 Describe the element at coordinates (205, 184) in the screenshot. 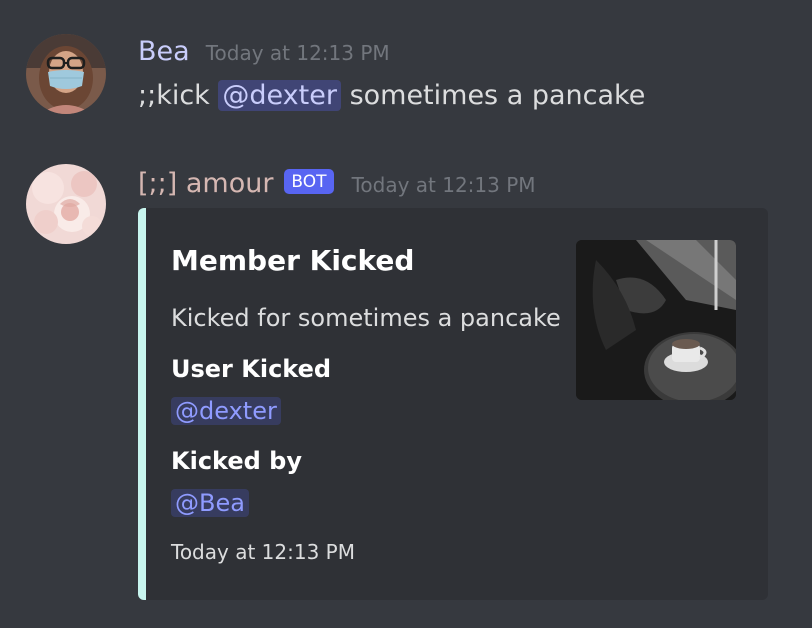

I see `bot-username: [;;] amour` at that location.